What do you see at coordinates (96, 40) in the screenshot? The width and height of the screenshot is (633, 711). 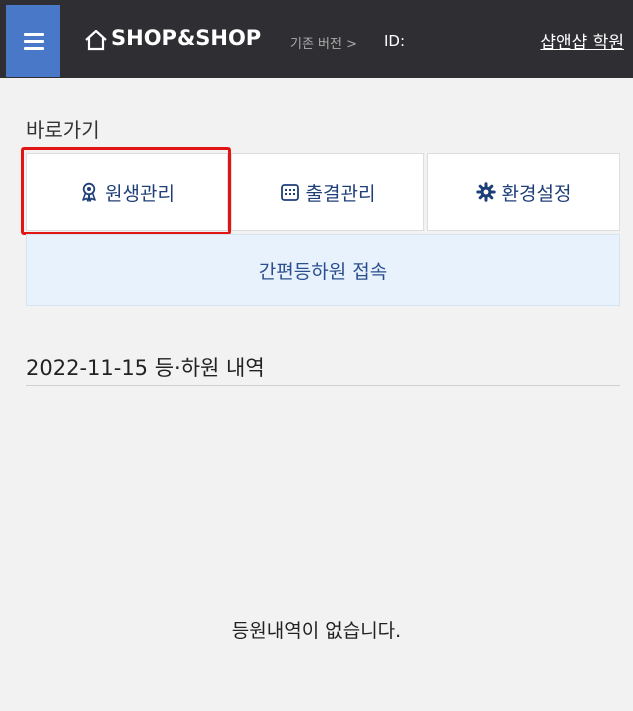 I see `home-icon` at bounding box center [96, 40].